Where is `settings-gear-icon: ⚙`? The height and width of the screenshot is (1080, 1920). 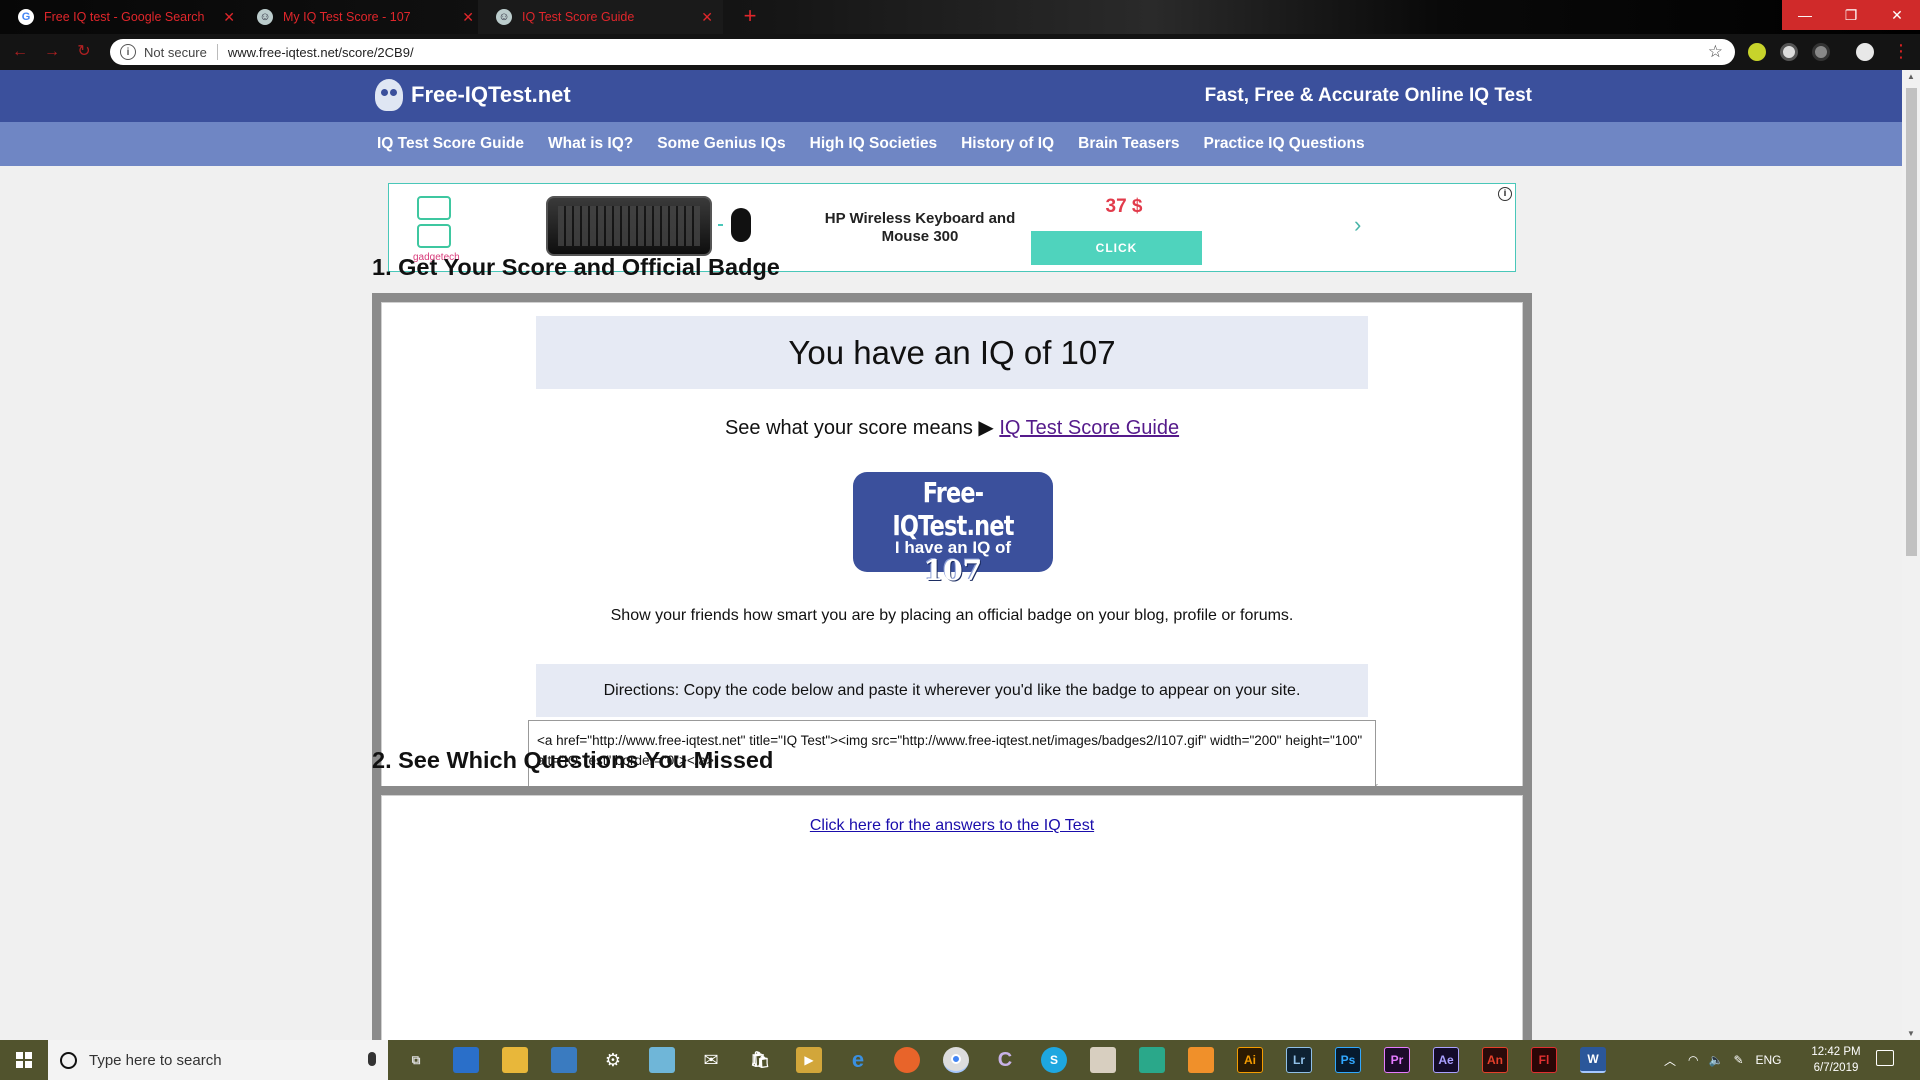 settings-gear-icon: ⚙ is located at coordinates (613, 1060).